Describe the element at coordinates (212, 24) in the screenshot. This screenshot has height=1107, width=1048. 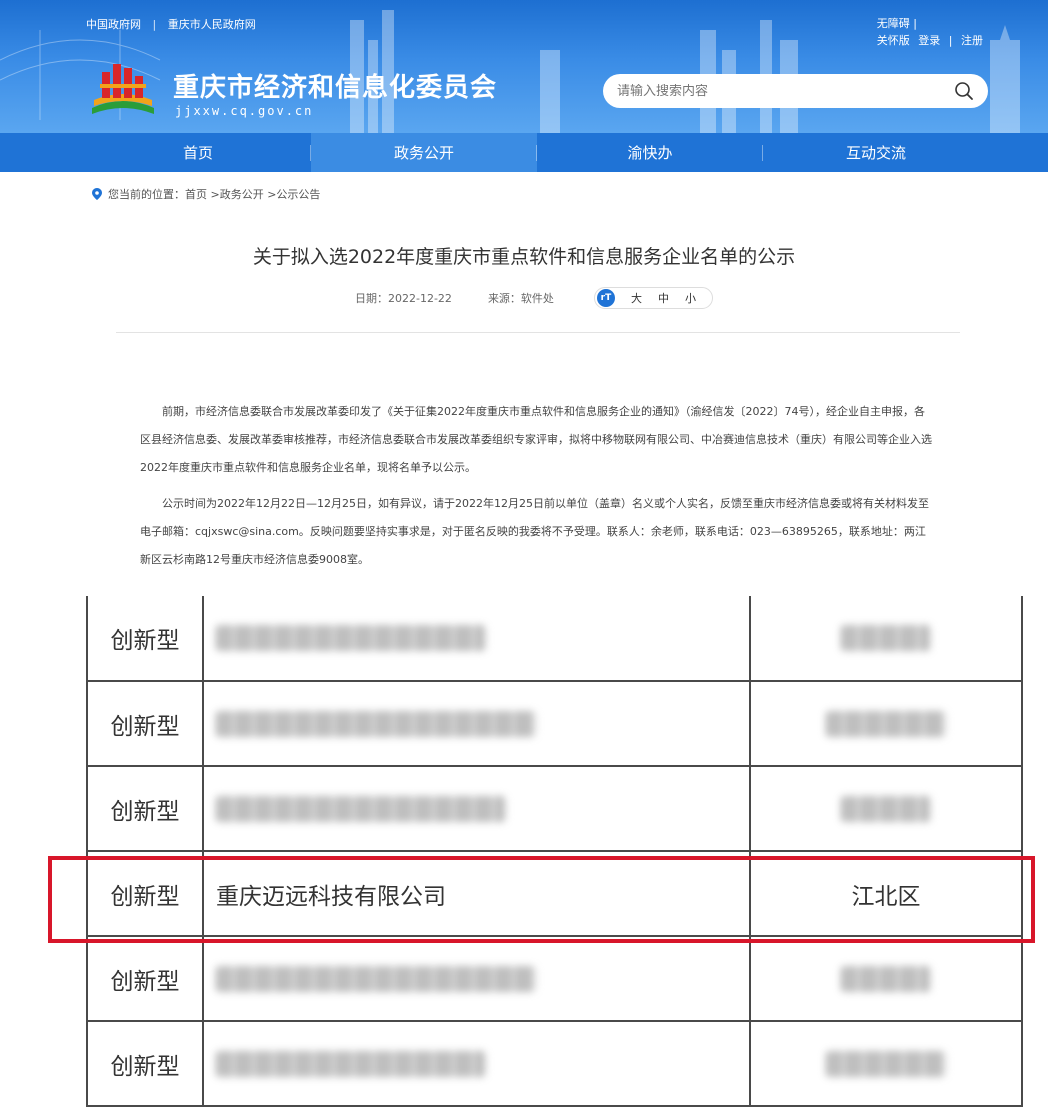
I see `city-gov-site-link: 重庆市人民政府网` at that location.